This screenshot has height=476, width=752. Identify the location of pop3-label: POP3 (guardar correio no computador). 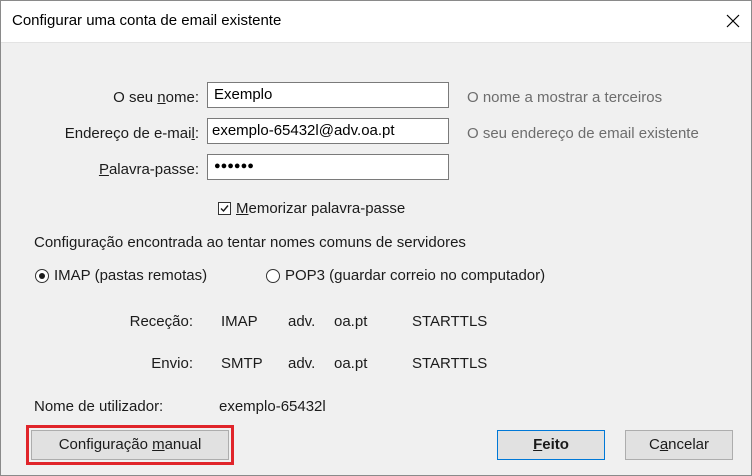
(415, 275).